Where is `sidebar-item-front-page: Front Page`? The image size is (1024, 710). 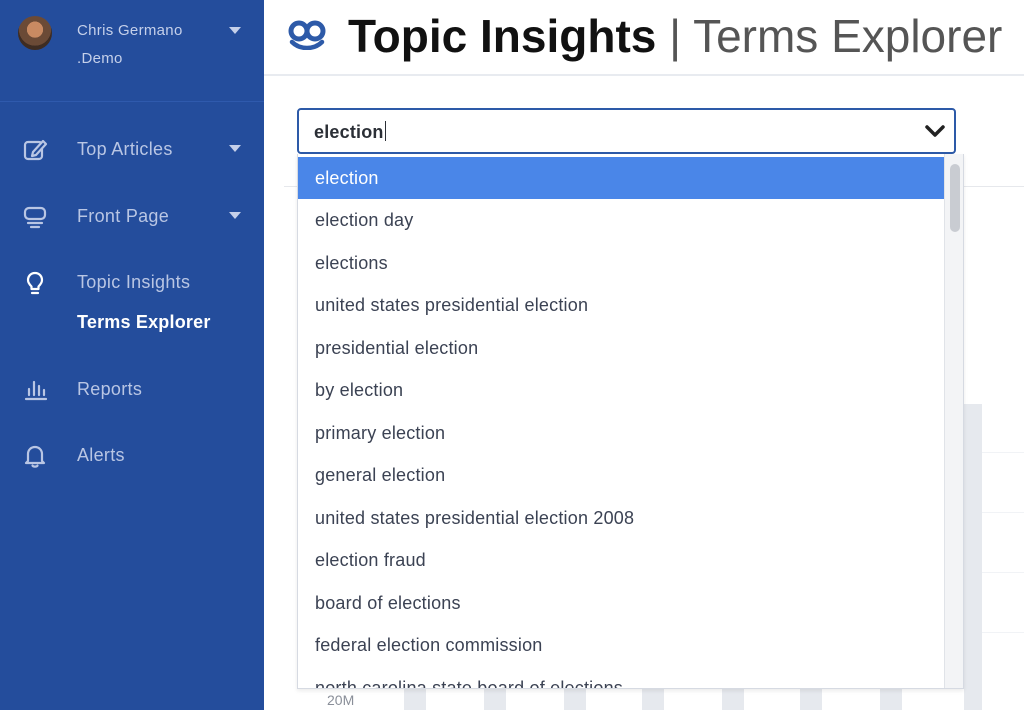 sidebar-item-front-page: Front Page is located at coordinates (132, 216).